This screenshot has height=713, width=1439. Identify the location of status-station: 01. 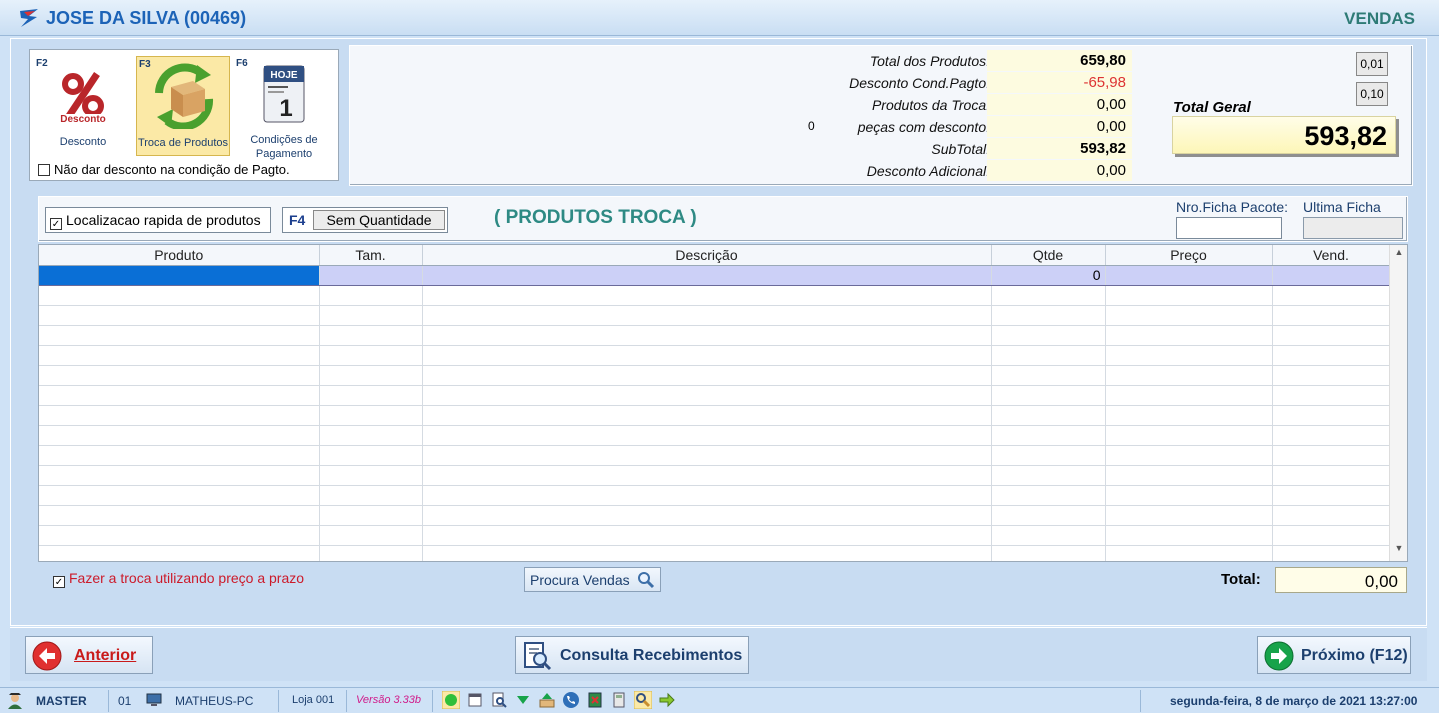
(125, 701).